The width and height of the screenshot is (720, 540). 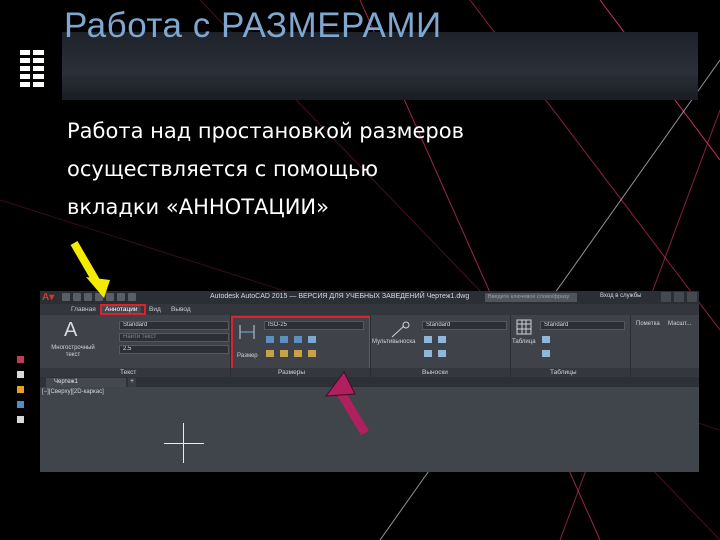 I want to click on dimensions-panel-label: Размеры, so click(x=291, y=372).